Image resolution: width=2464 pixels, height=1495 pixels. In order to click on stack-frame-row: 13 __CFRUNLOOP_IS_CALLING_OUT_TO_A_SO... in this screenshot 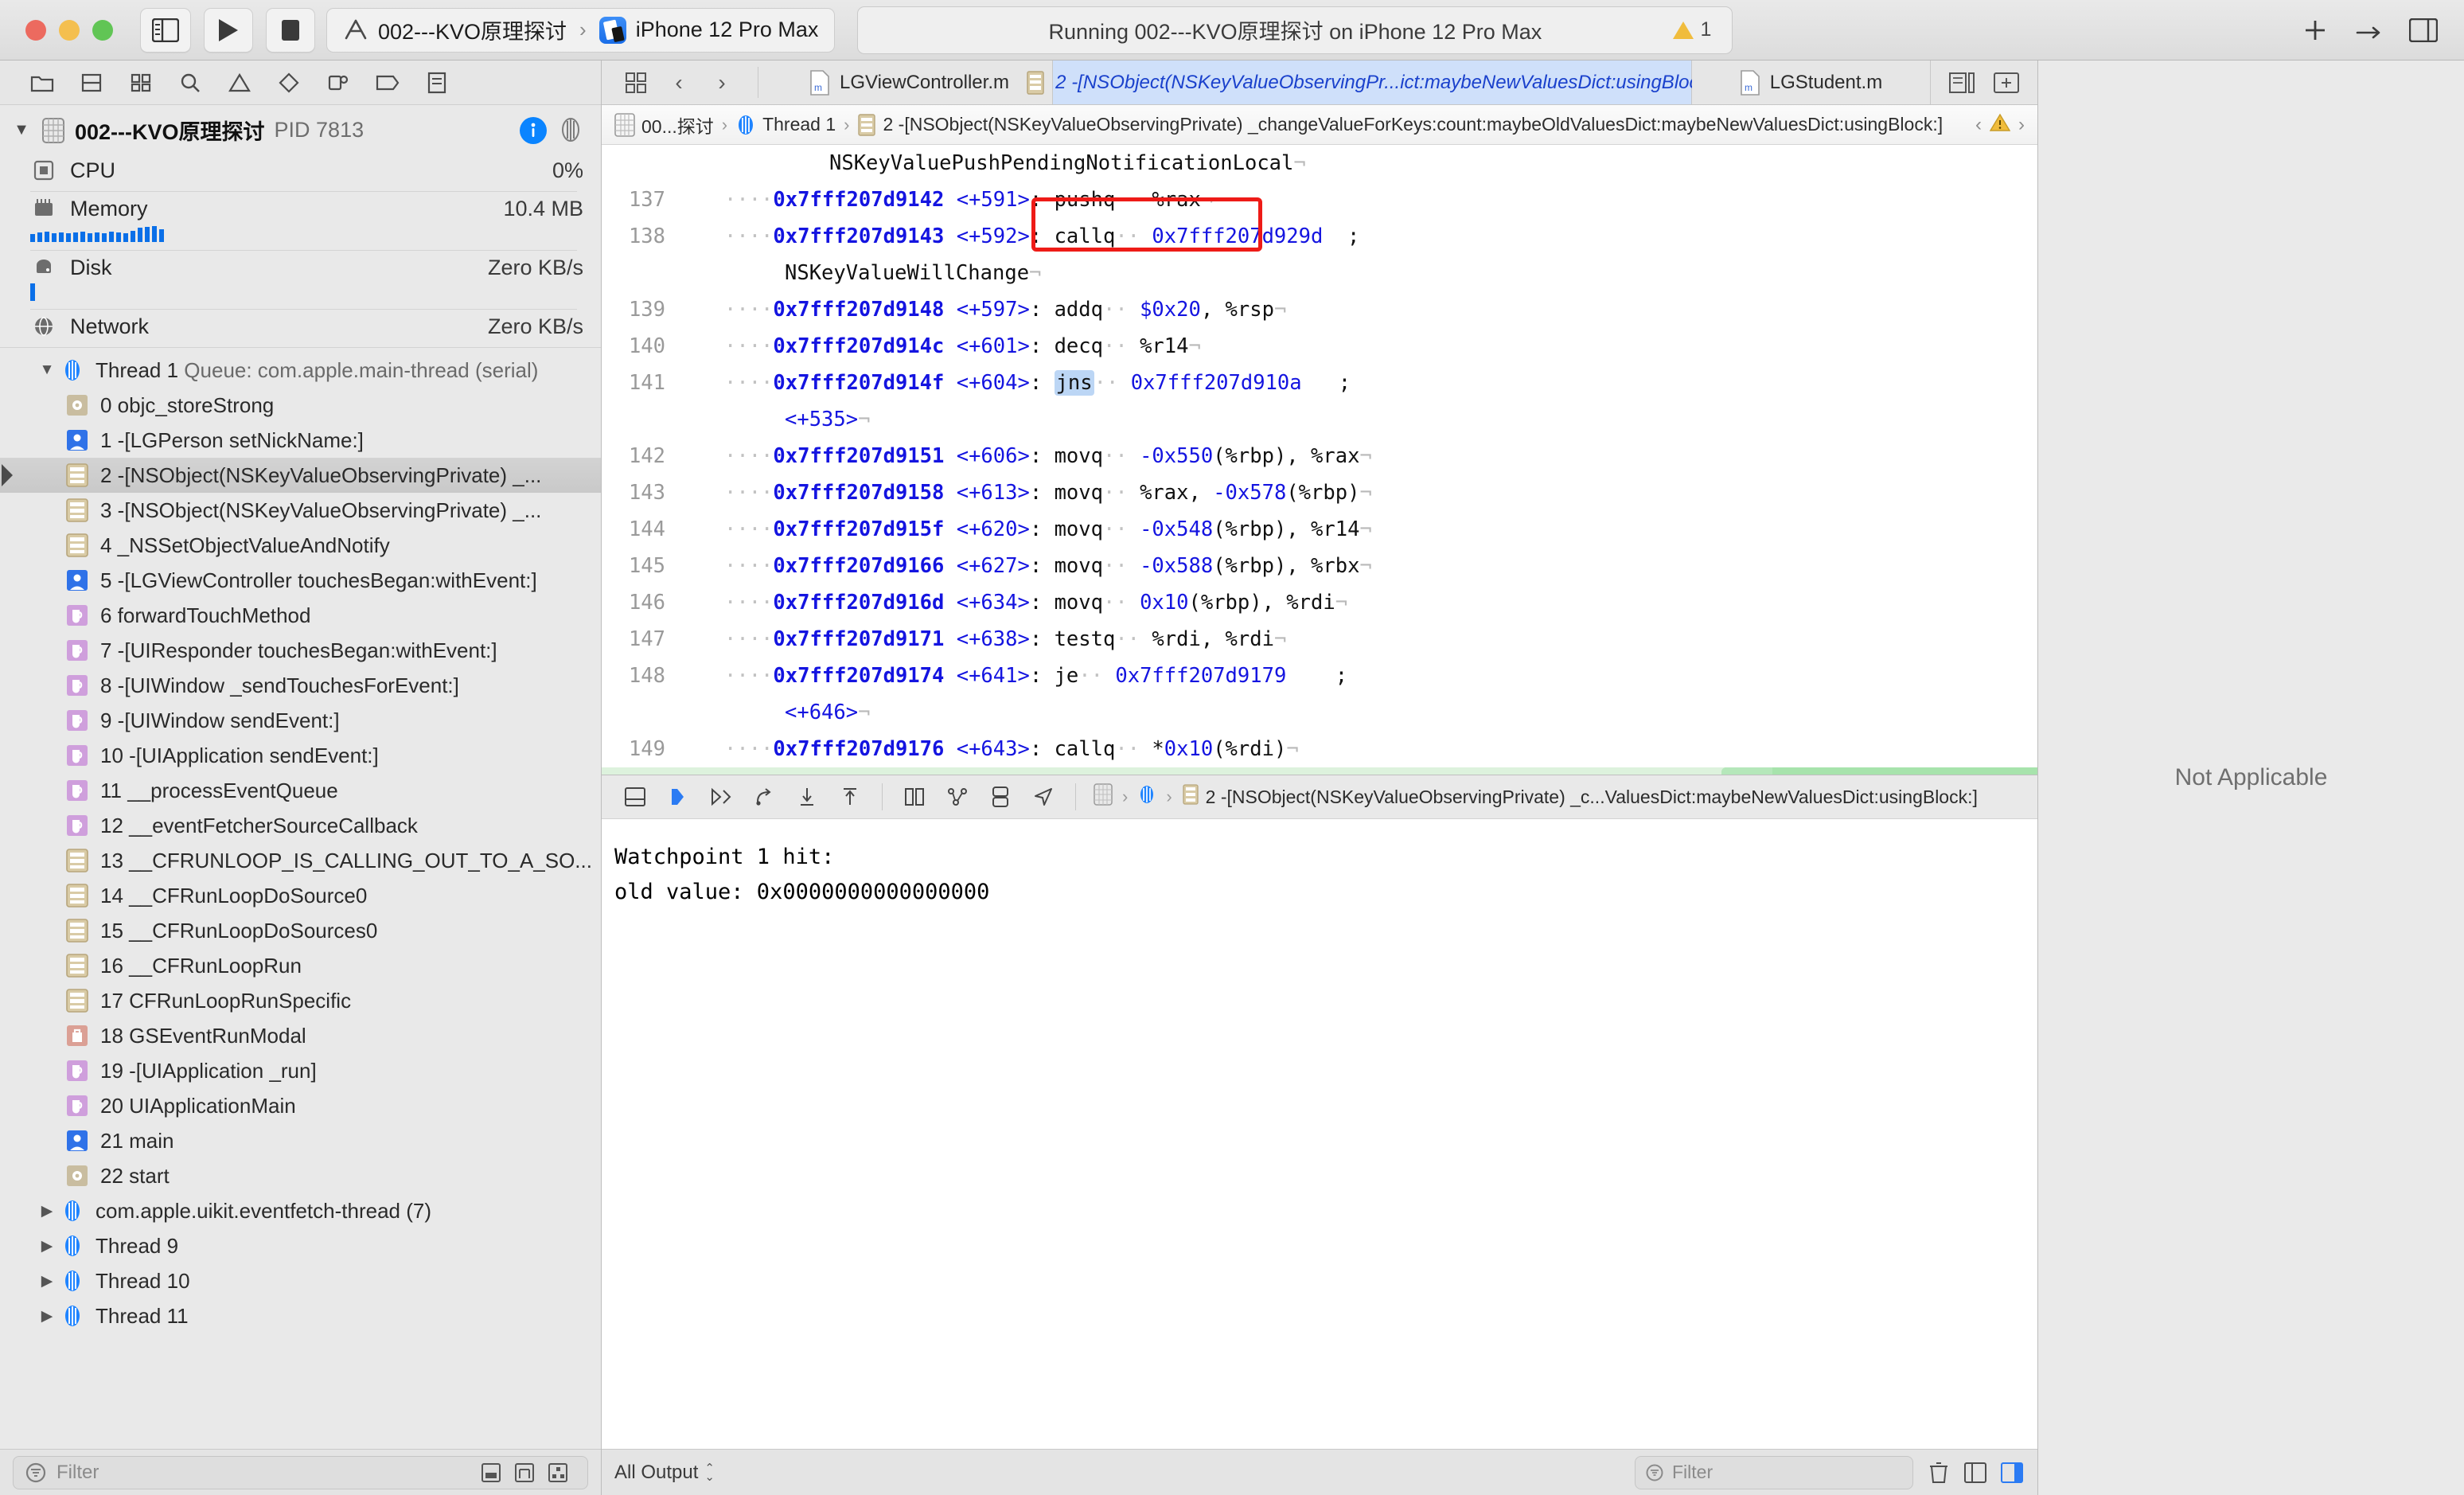, I will do `click(300, 861)`.